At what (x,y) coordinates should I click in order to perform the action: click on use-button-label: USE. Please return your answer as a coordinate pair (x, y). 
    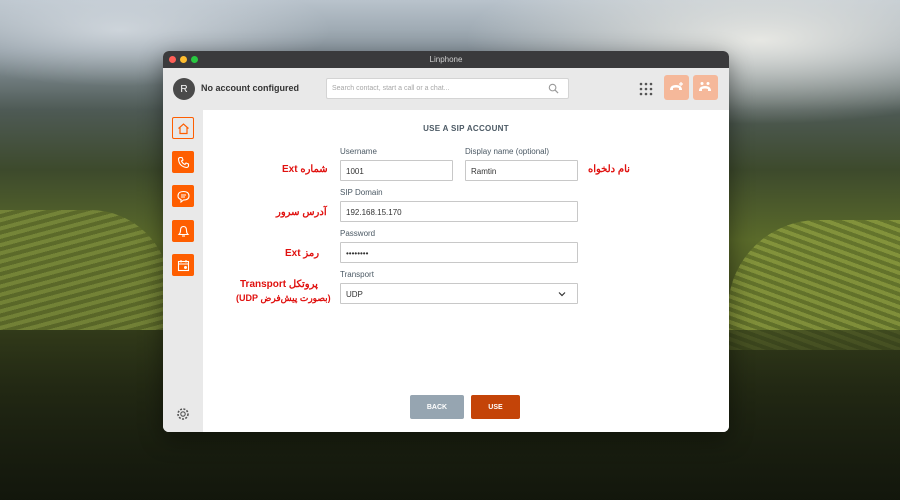
    Looking at the image, I should click on (495, 407).